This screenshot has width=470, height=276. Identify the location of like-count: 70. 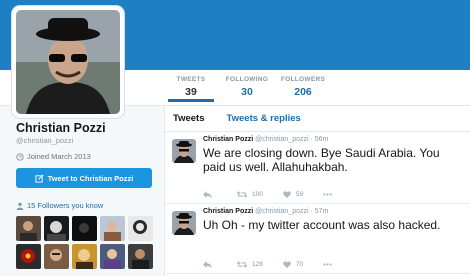
(299, 264).